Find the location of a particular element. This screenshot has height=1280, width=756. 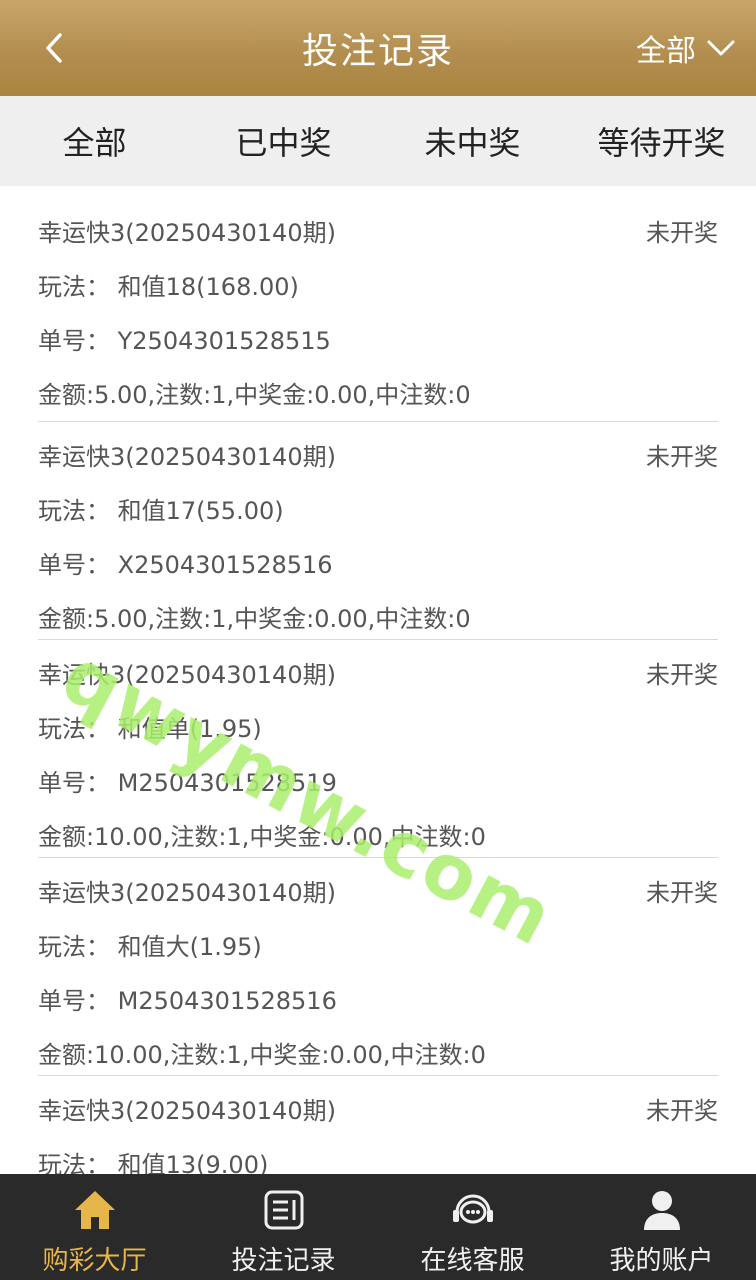

tab-all: 全部 is located at coordinates (94, 141).